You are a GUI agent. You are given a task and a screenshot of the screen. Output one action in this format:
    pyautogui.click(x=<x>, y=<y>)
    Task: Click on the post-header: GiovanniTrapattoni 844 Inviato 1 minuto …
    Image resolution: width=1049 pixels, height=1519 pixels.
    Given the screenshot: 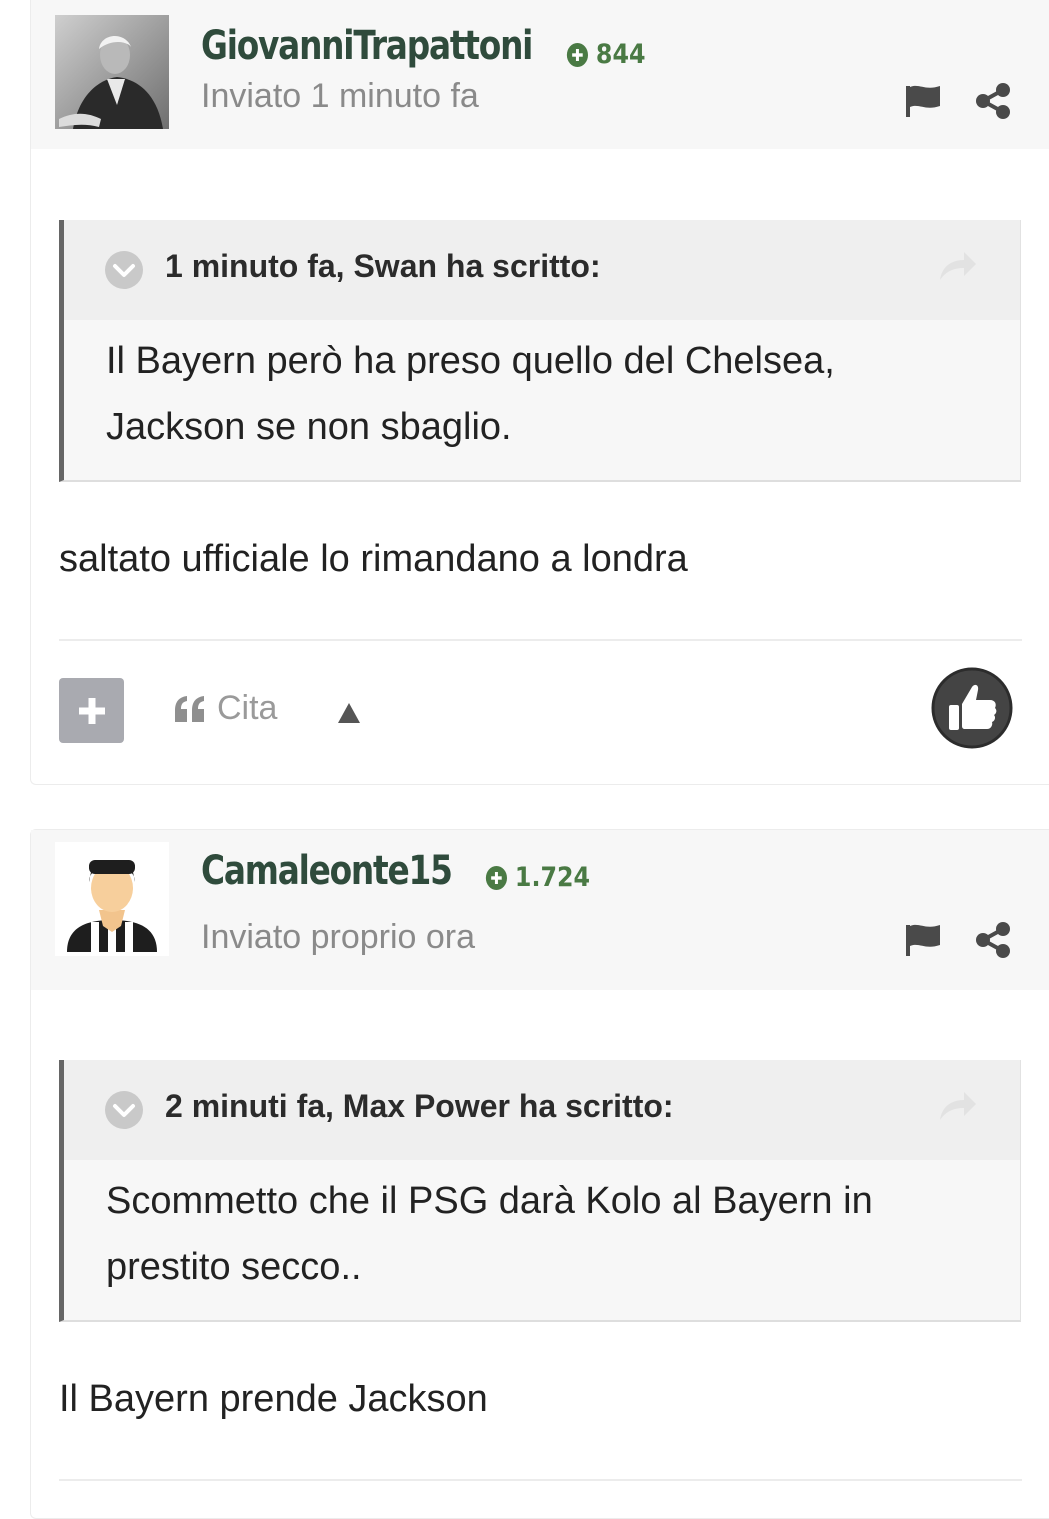 What is the action you would take?
    pyautogui.click(x=540, y=74)
    